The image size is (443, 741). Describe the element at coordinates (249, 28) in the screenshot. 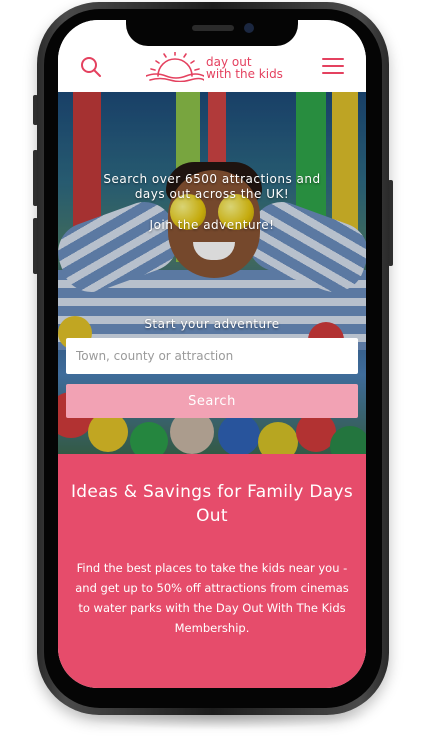

I see `front-camera` at that location.